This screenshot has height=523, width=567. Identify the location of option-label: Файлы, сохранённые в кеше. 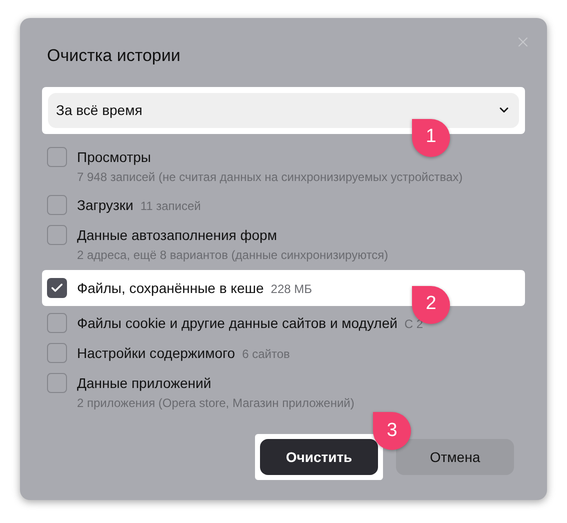
(170, 288).